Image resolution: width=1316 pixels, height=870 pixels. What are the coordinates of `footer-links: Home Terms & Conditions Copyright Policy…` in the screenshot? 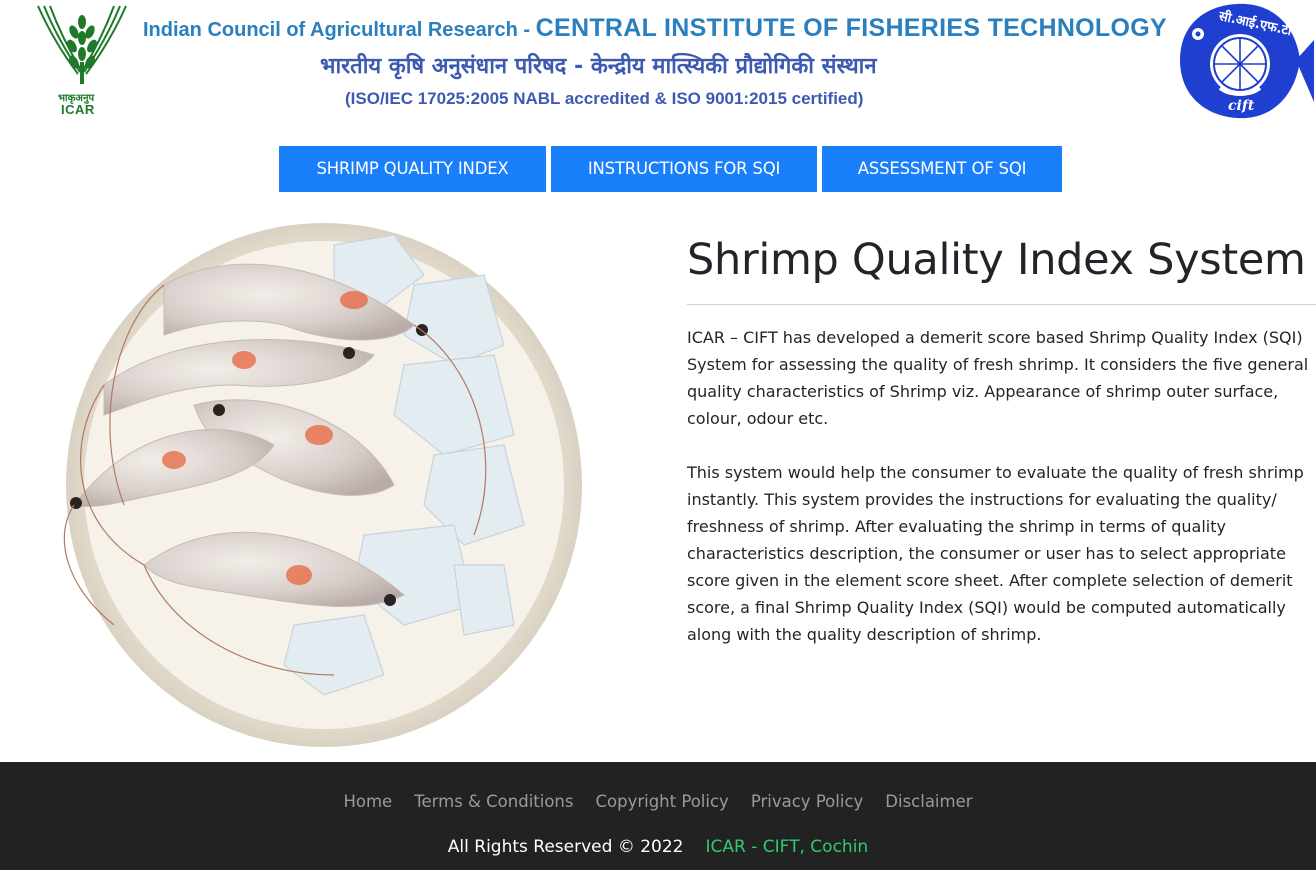 It's located at (658, 801).